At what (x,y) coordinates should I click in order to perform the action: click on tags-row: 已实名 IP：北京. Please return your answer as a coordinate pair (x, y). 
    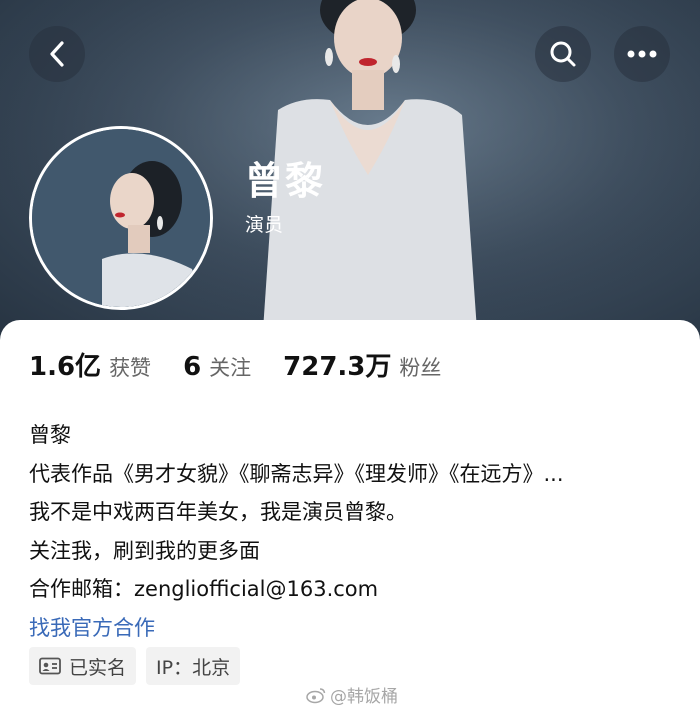
    Looking at the image, I should click on (139, 666).